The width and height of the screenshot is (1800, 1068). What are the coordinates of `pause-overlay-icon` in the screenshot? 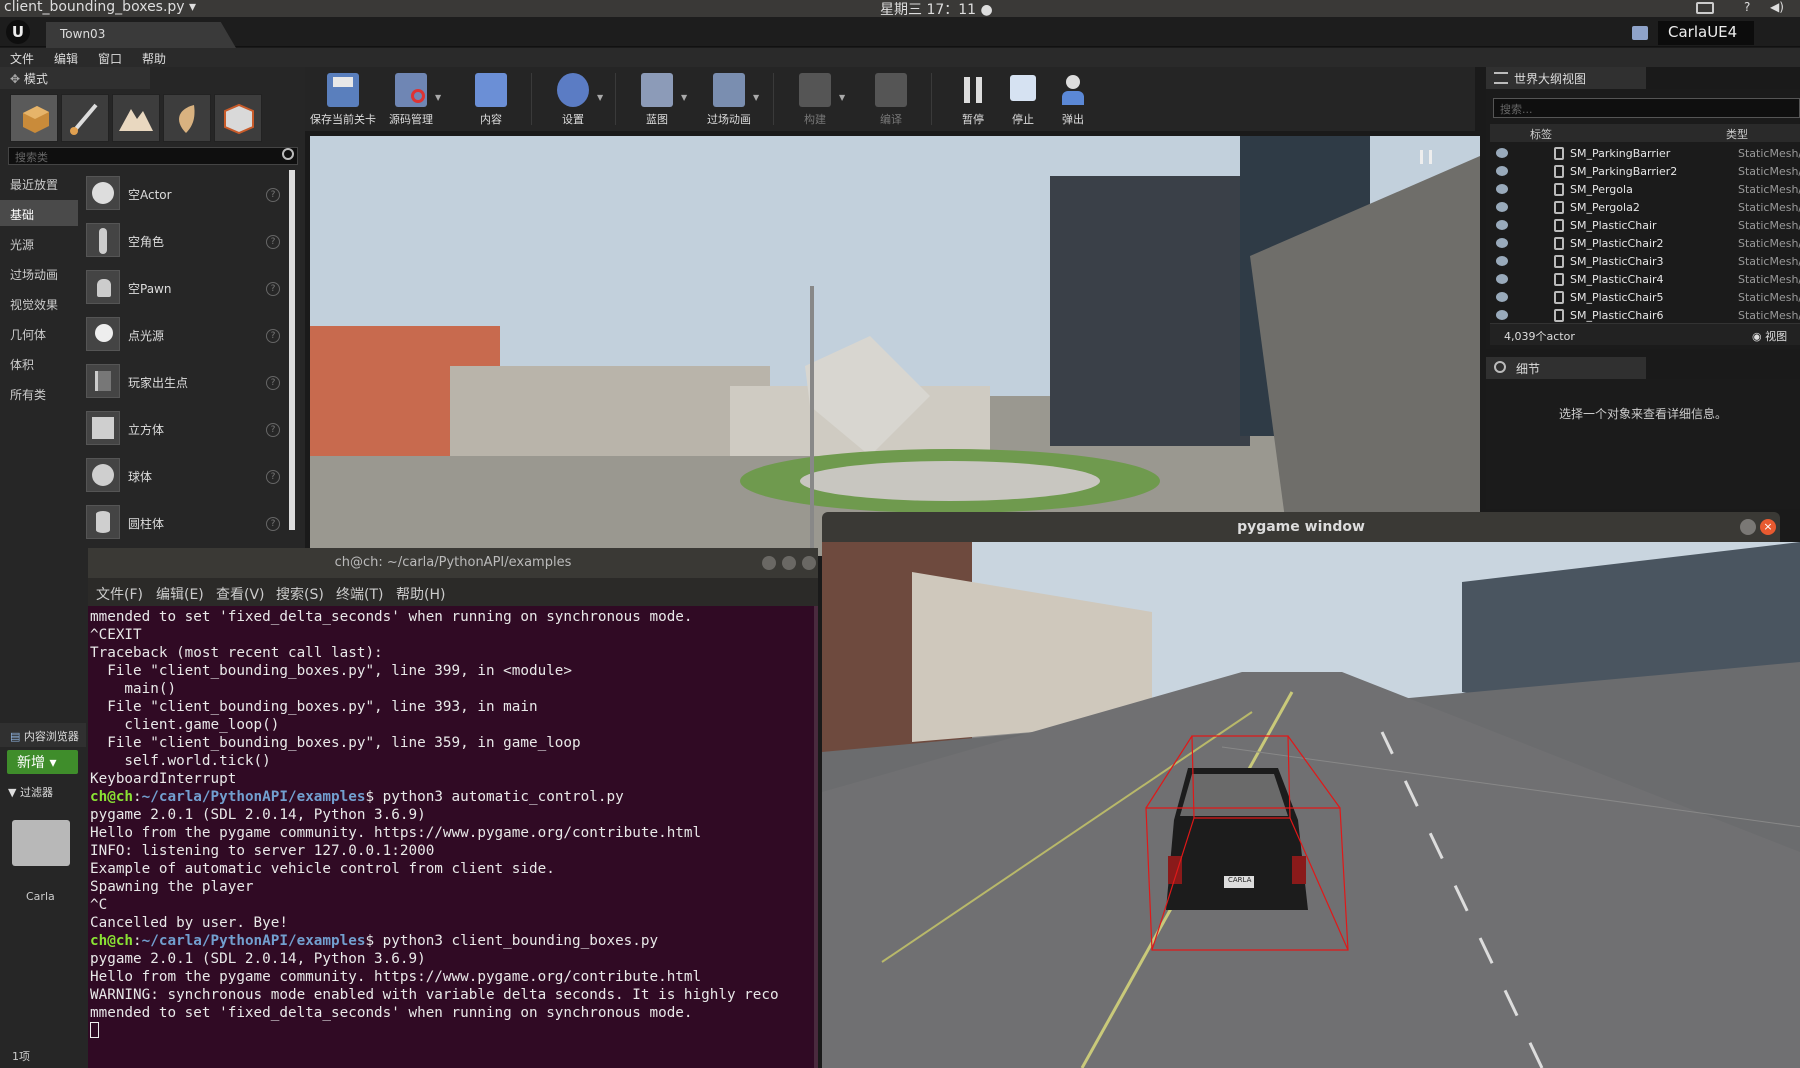 It's located at (1426, 157).